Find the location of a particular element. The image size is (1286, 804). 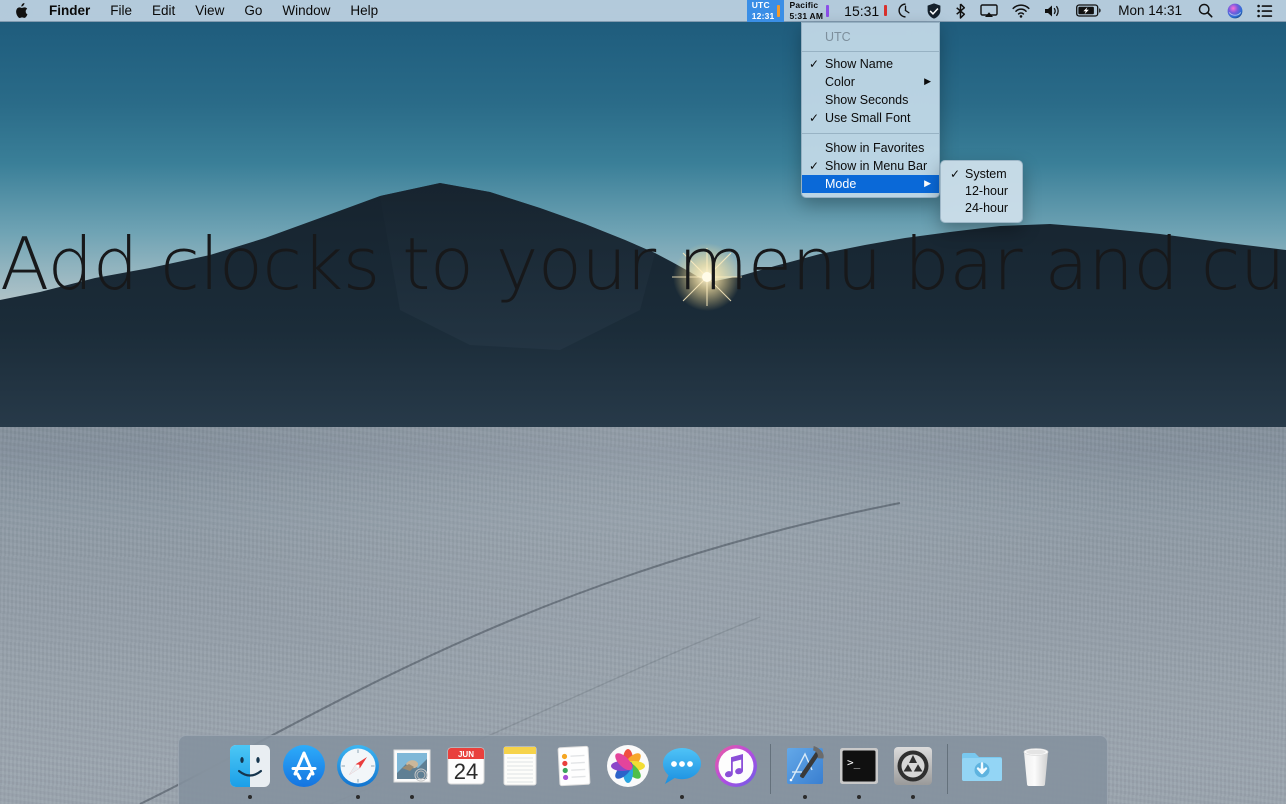

dock-item-system-preferences is located at coordinates (913, 770).